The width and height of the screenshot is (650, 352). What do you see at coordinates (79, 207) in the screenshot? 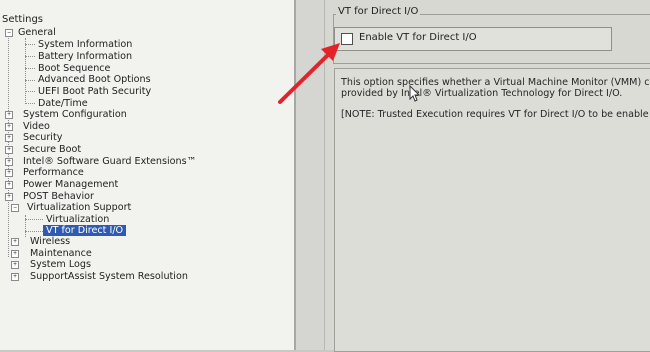
I see `tree-item-virtualization-support: Virtualization Support` at bounding box center [79, 207].